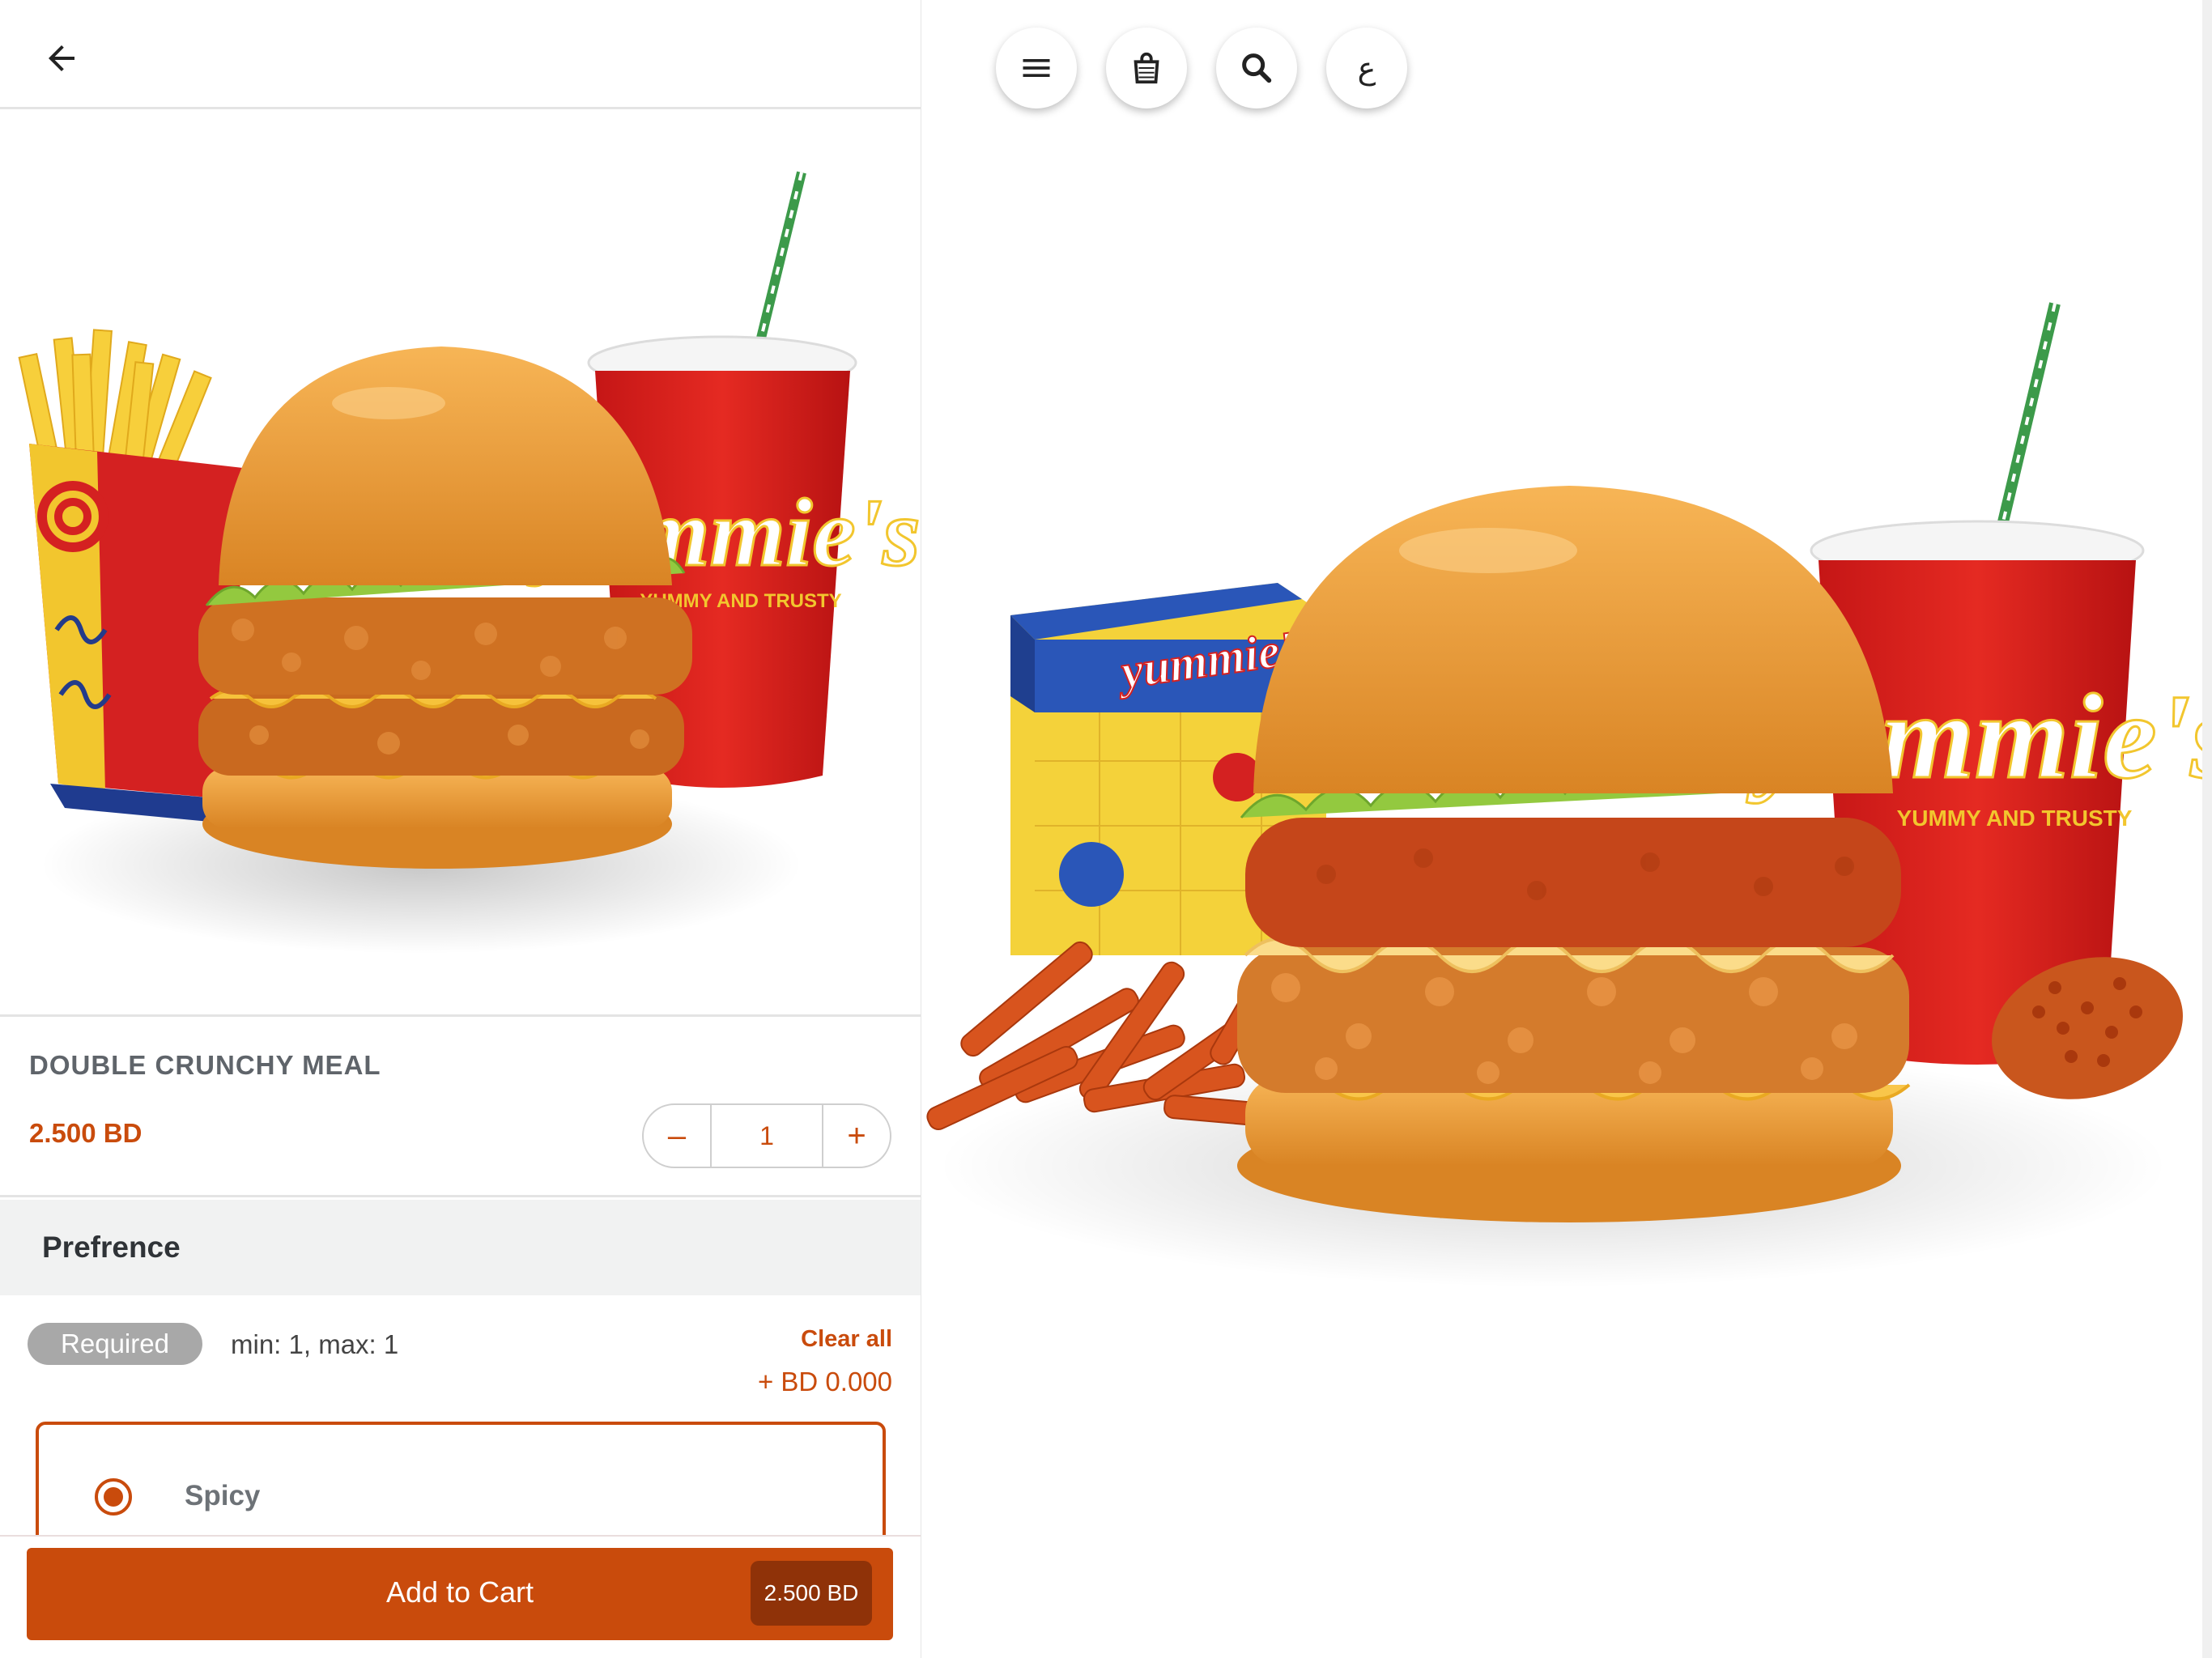 The width and height of the screenshot is (2212, 1658). Describe the element at coordinates (445, 607) in the screenshot. I see `burger` at that location.